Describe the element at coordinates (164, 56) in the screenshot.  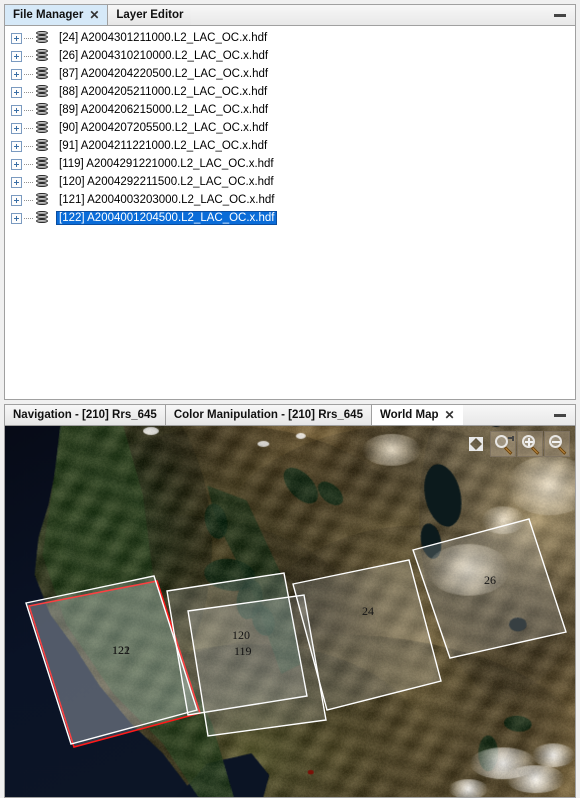
I see `file-tree-row-label: [26] A2004310210000.L2_LAC_OC.x.hdf` at that location.